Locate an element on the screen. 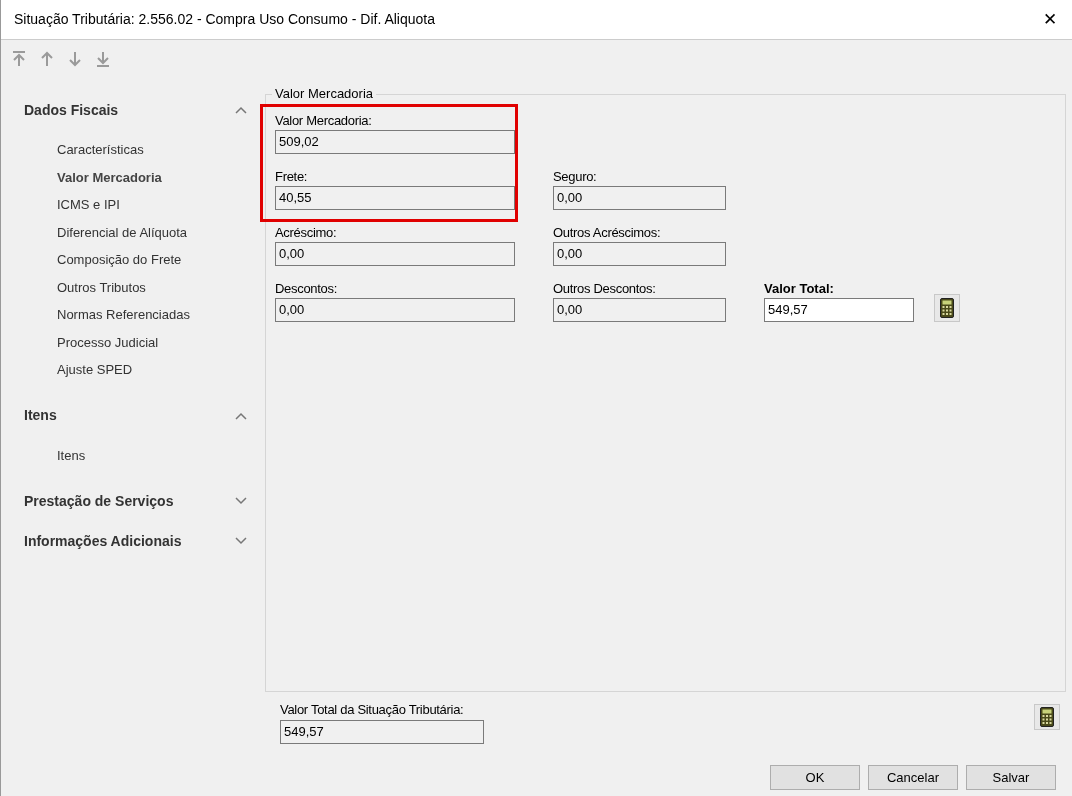 This screenshot has width=1072, height=796. sidebar-item: ICMS e IPI is located at coordinates (133, 205).